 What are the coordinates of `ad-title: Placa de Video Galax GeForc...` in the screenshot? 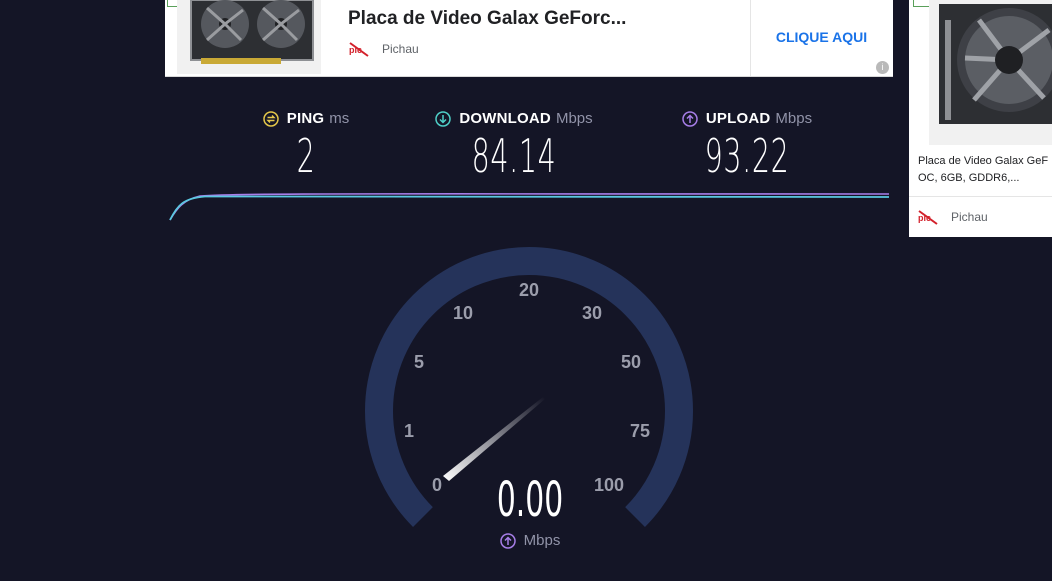 It's located at (487, 19).